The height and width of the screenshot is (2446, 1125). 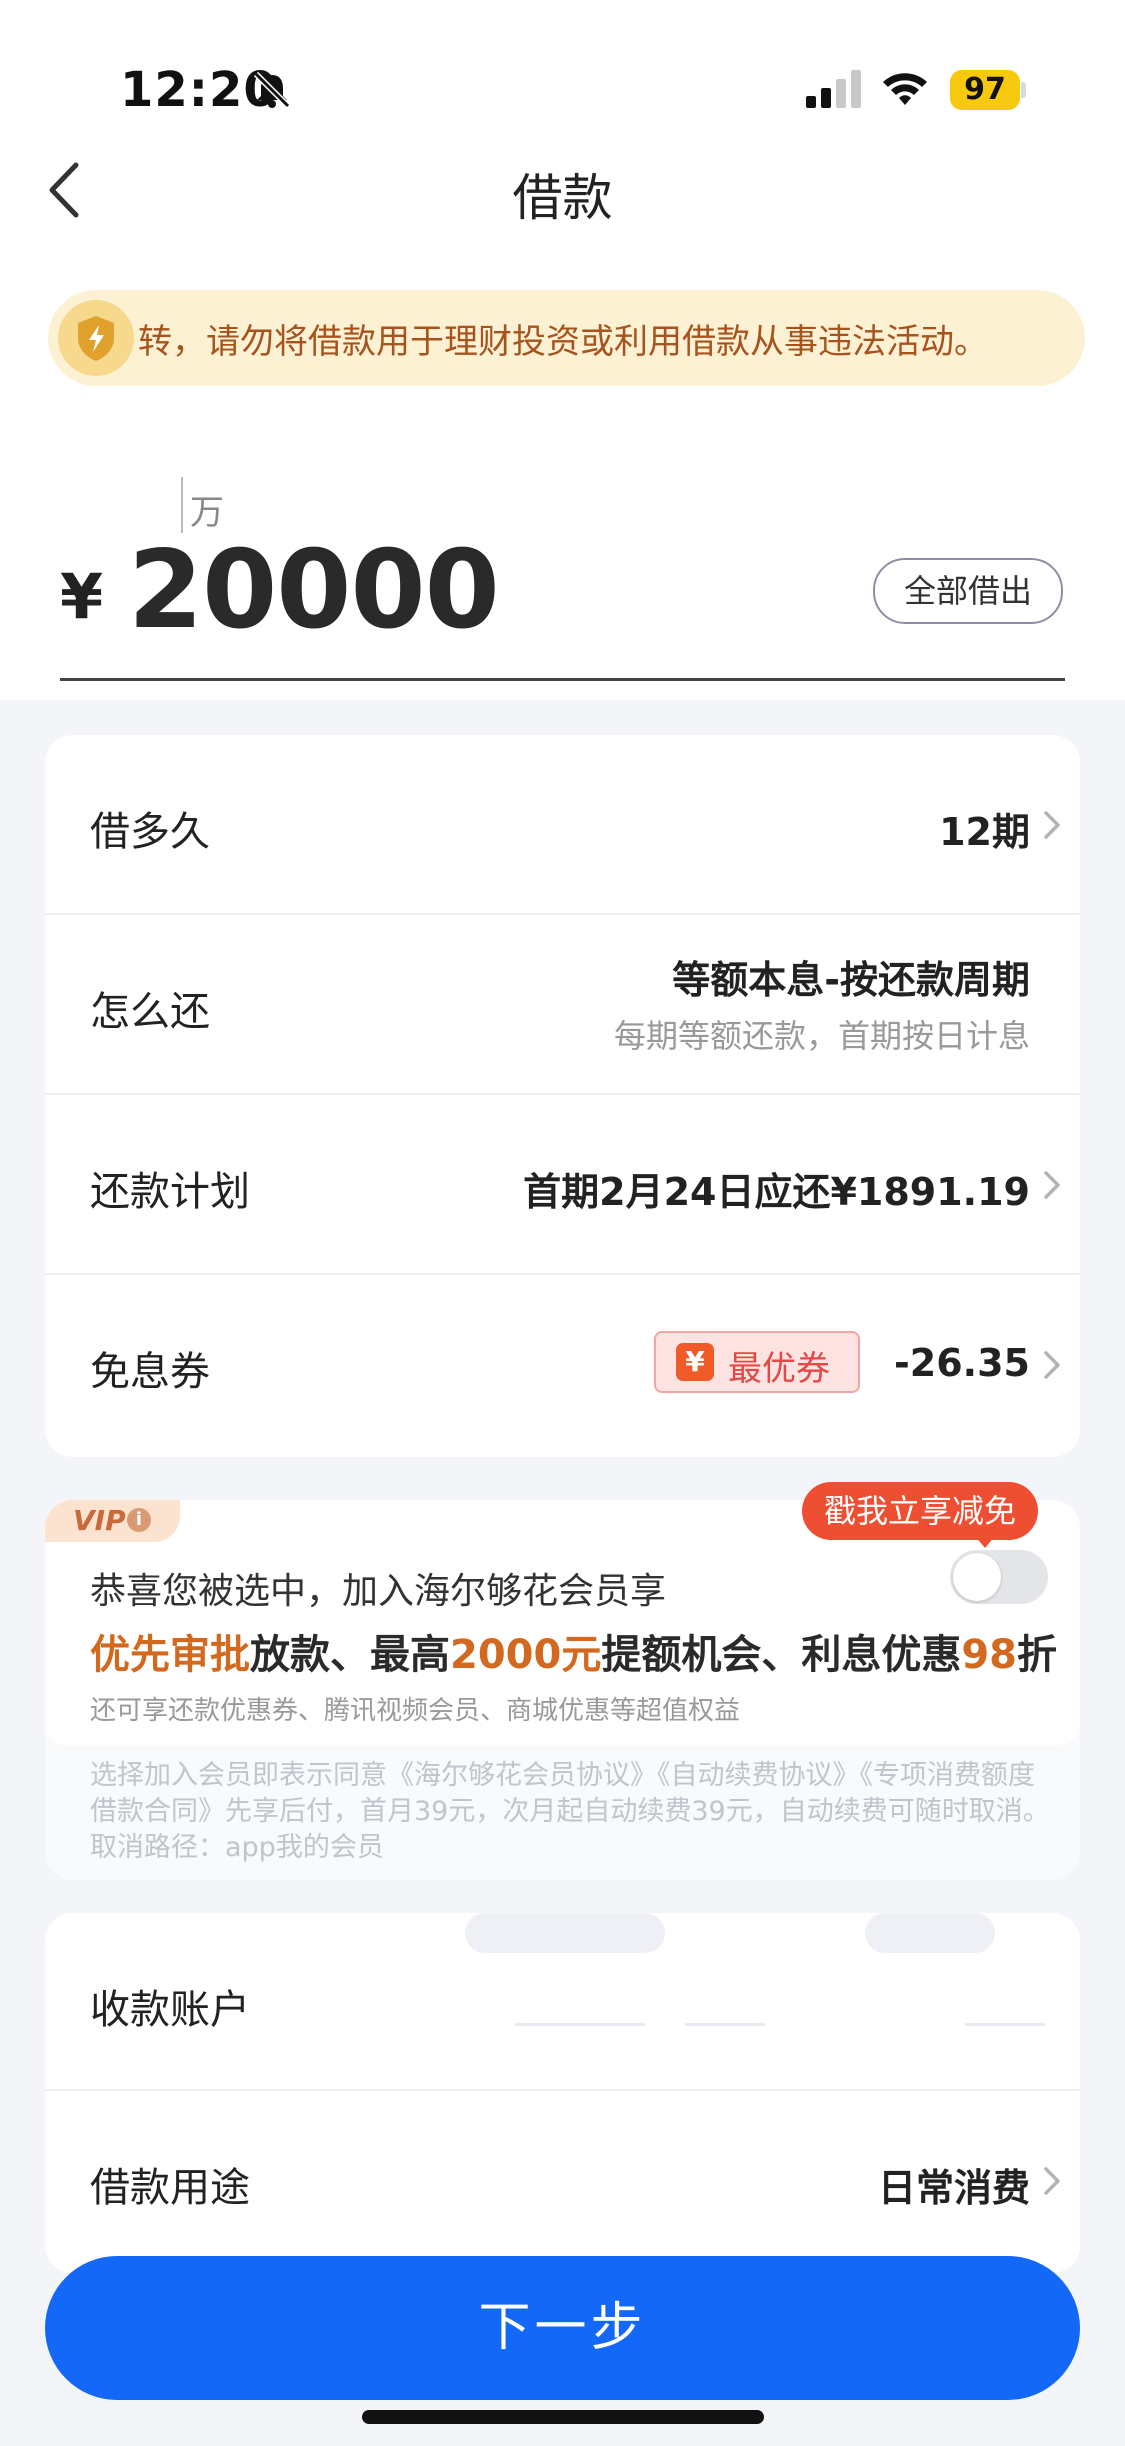 What do you see at coordinates (920, 1511) in the screenshot?
I see `vip-promo-bubble: 戳我立享减免` at bounding box center [920, 1511].